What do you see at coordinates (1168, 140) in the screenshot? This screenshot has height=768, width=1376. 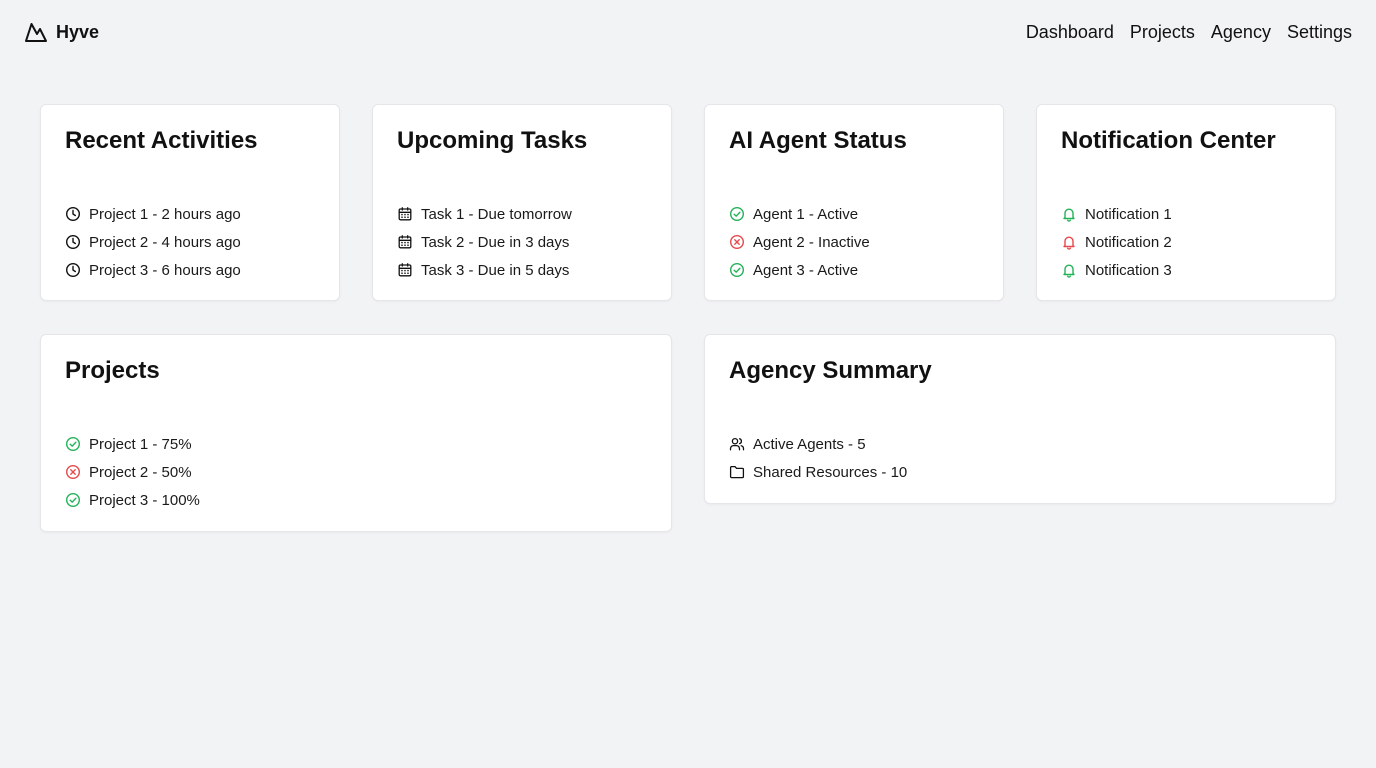 I see `card-title: Notification Center` at bounding box center [1168, 140].